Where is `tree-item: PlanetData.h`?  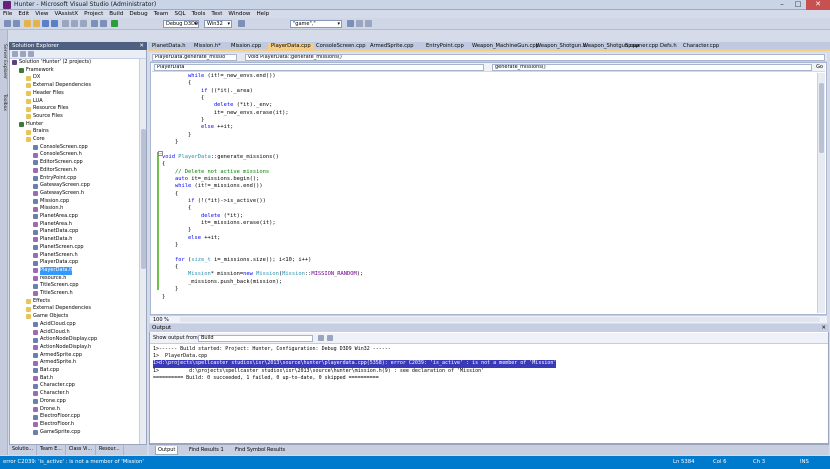
tree-item: PlanetData.h is located at coordinates (52, 240).